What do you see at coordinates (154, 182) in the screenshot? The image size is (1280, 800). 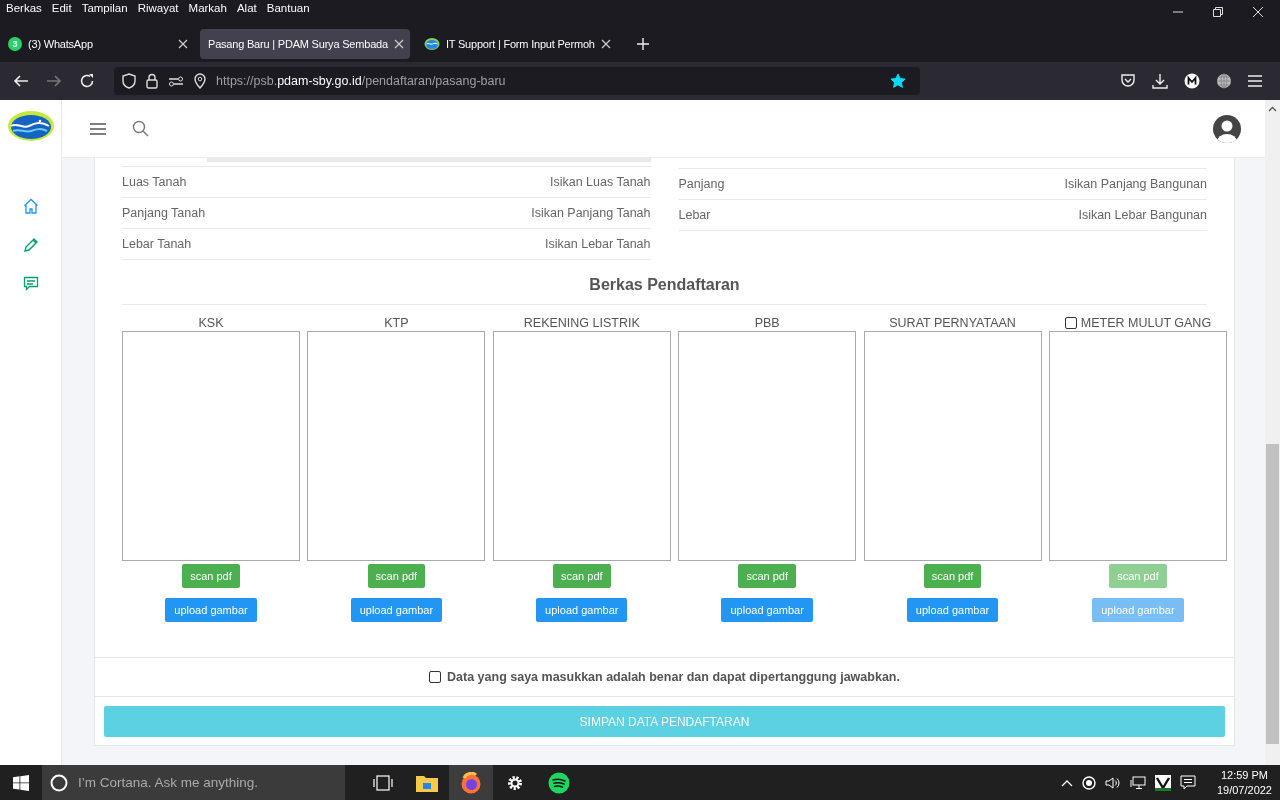 I see `field-label: Luas Tanah` at bounding box center [154, 182].